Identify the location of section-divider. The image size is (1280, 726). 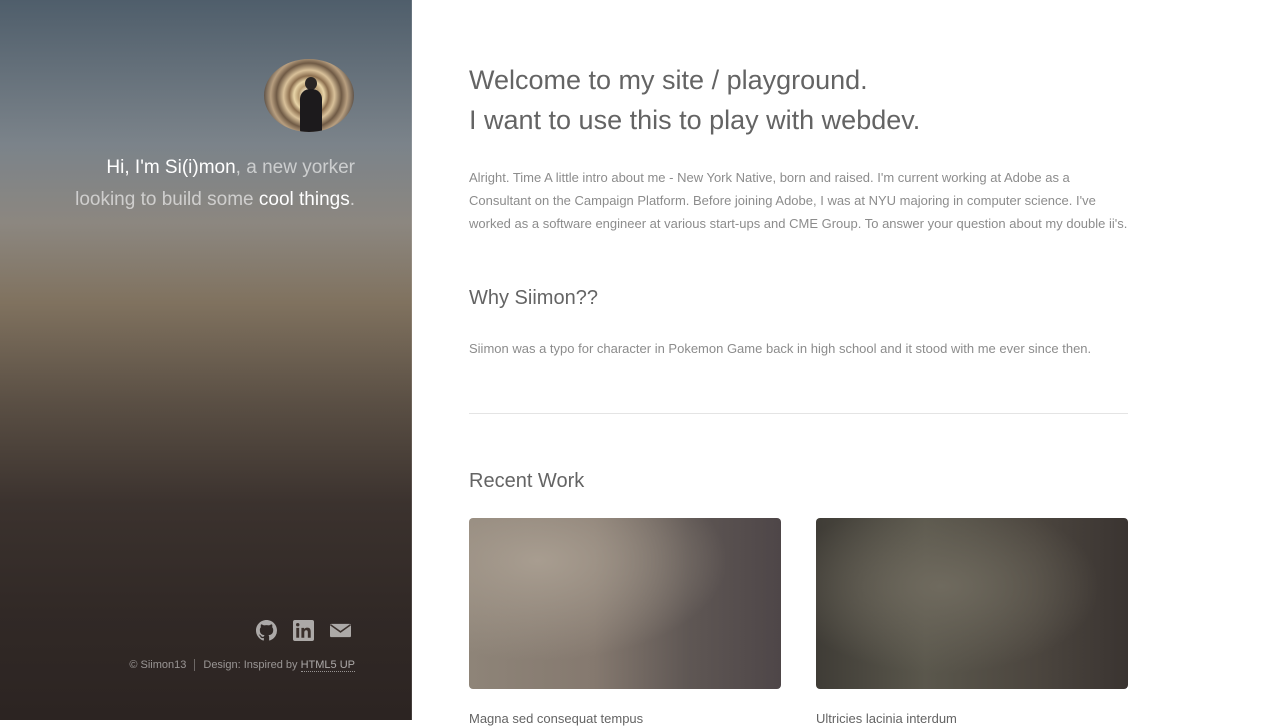
(798, 413).